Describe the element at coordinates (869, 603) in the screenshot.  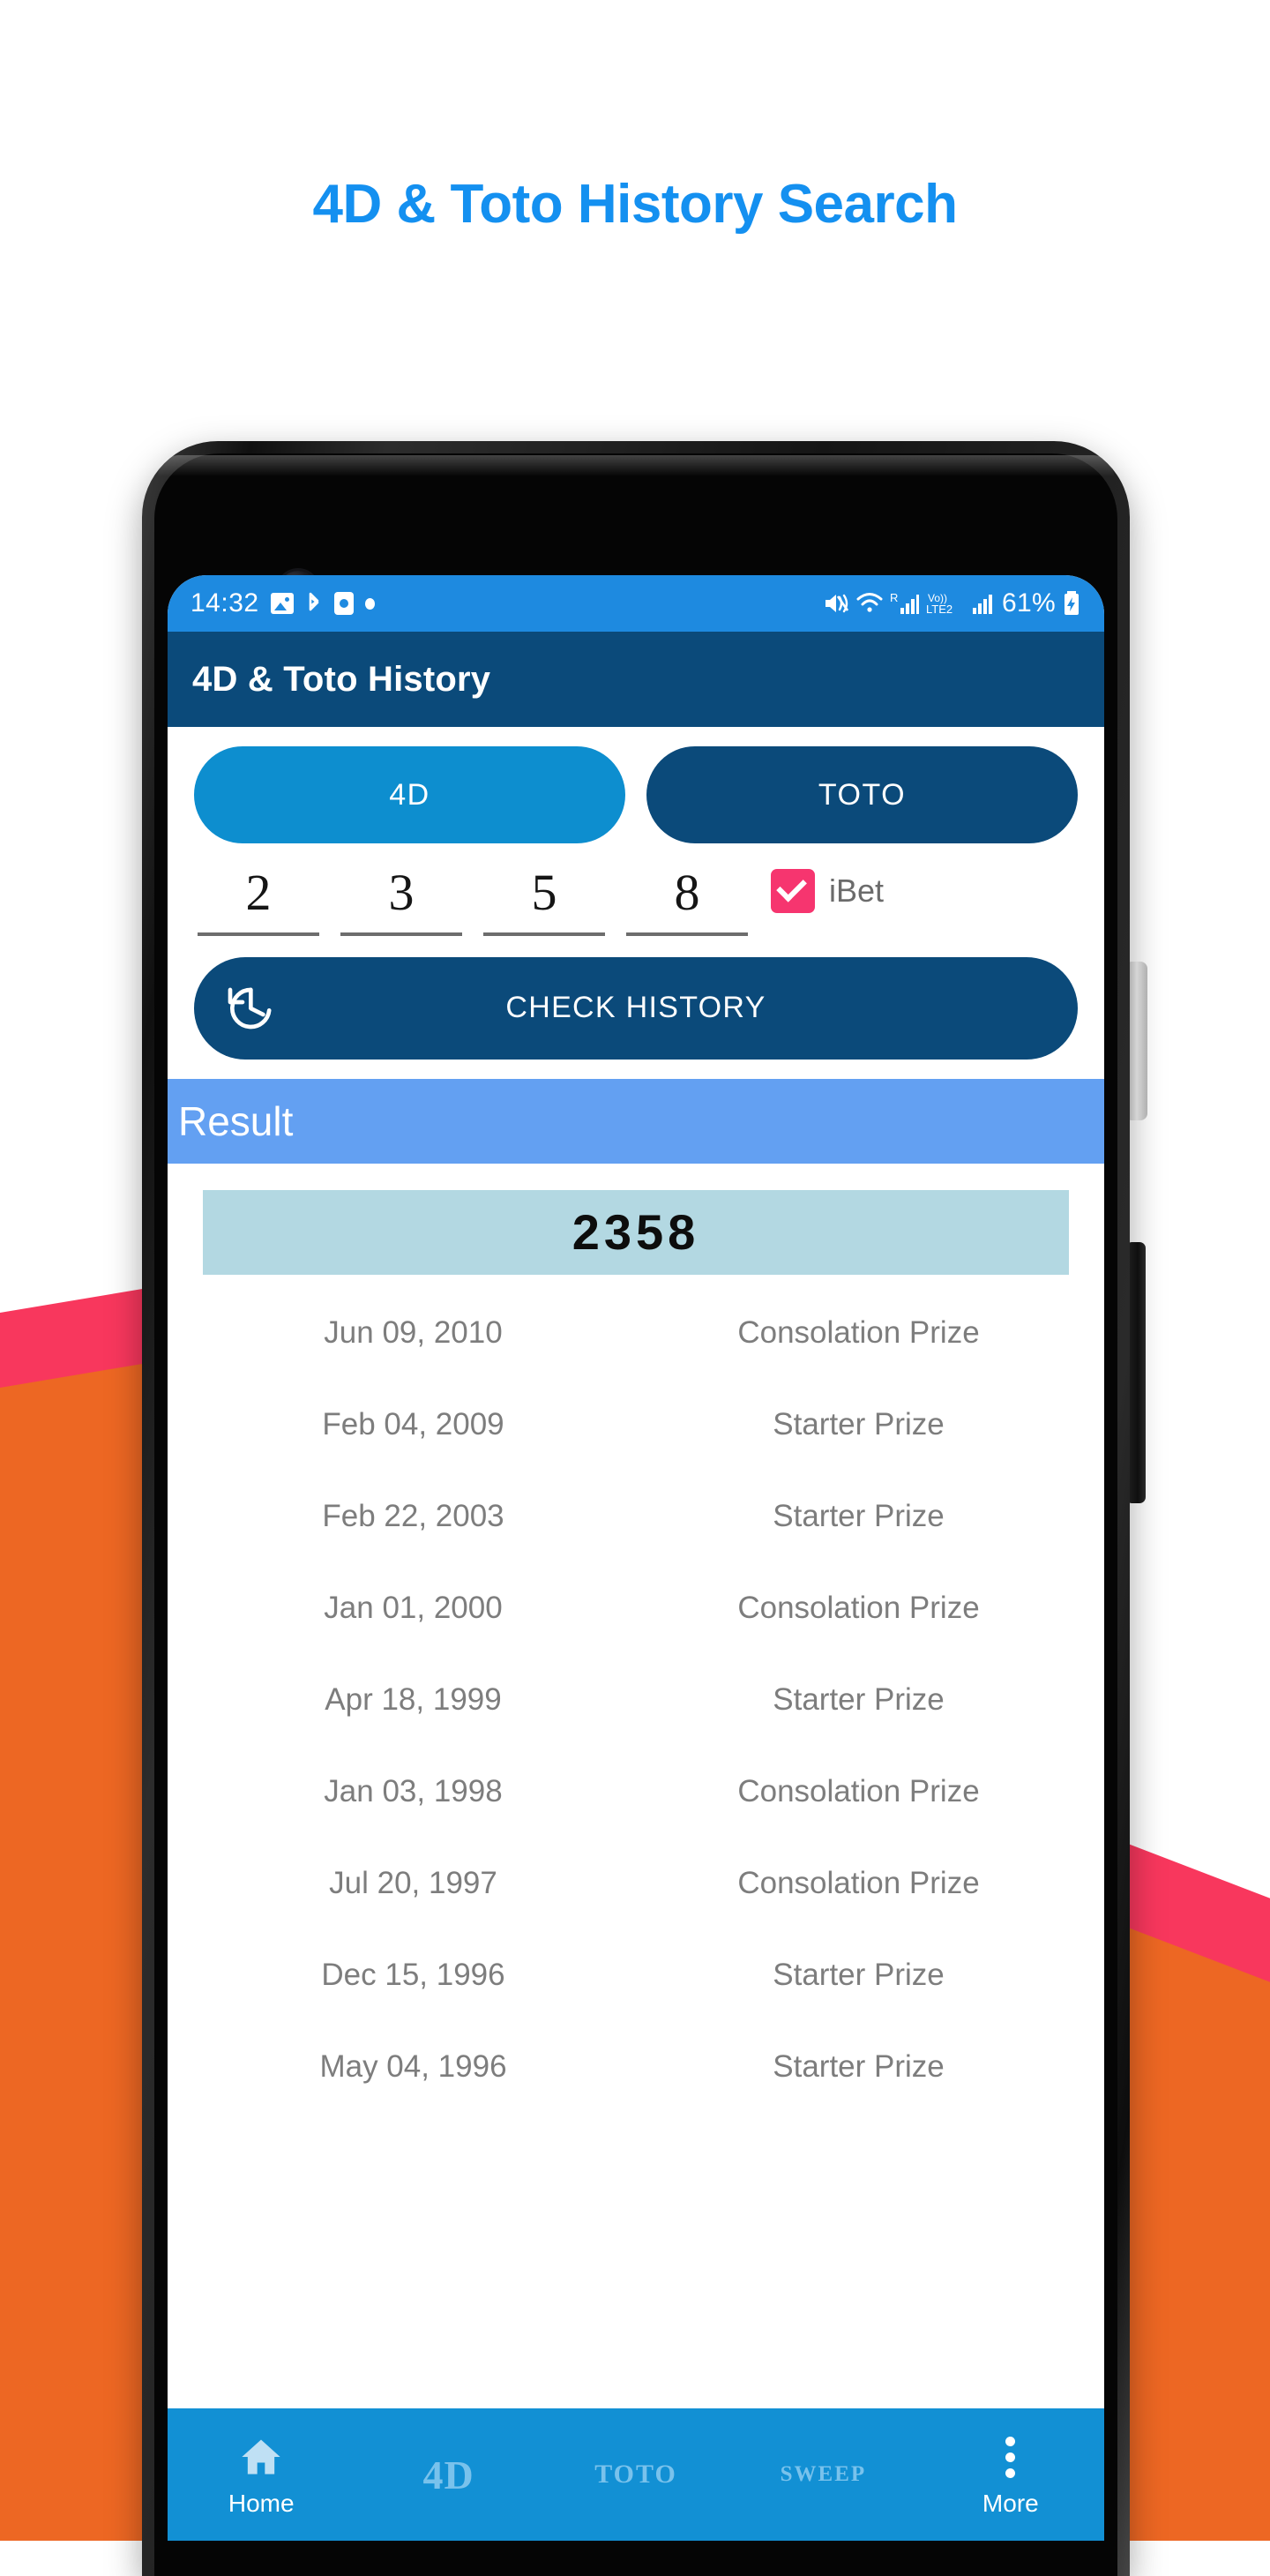
I see `wifi-icon` at that location.